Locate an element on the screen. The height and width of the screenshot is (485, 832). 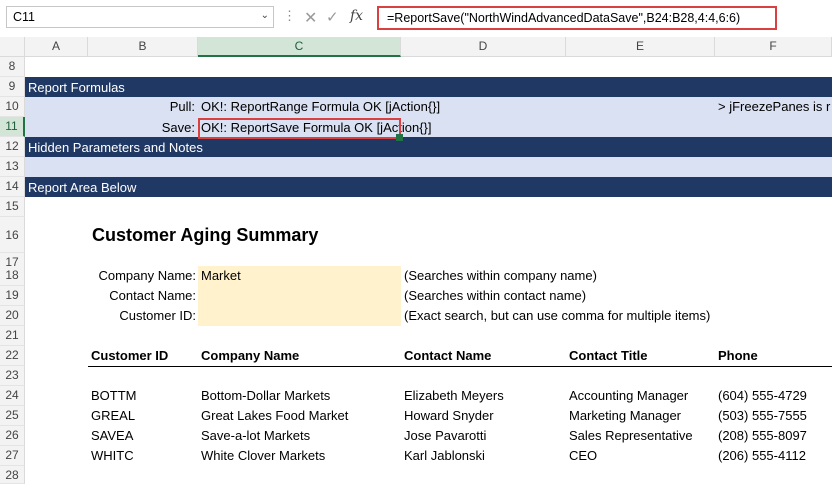
report-area-band: Report Area Below is located at coordinates (428, 187).